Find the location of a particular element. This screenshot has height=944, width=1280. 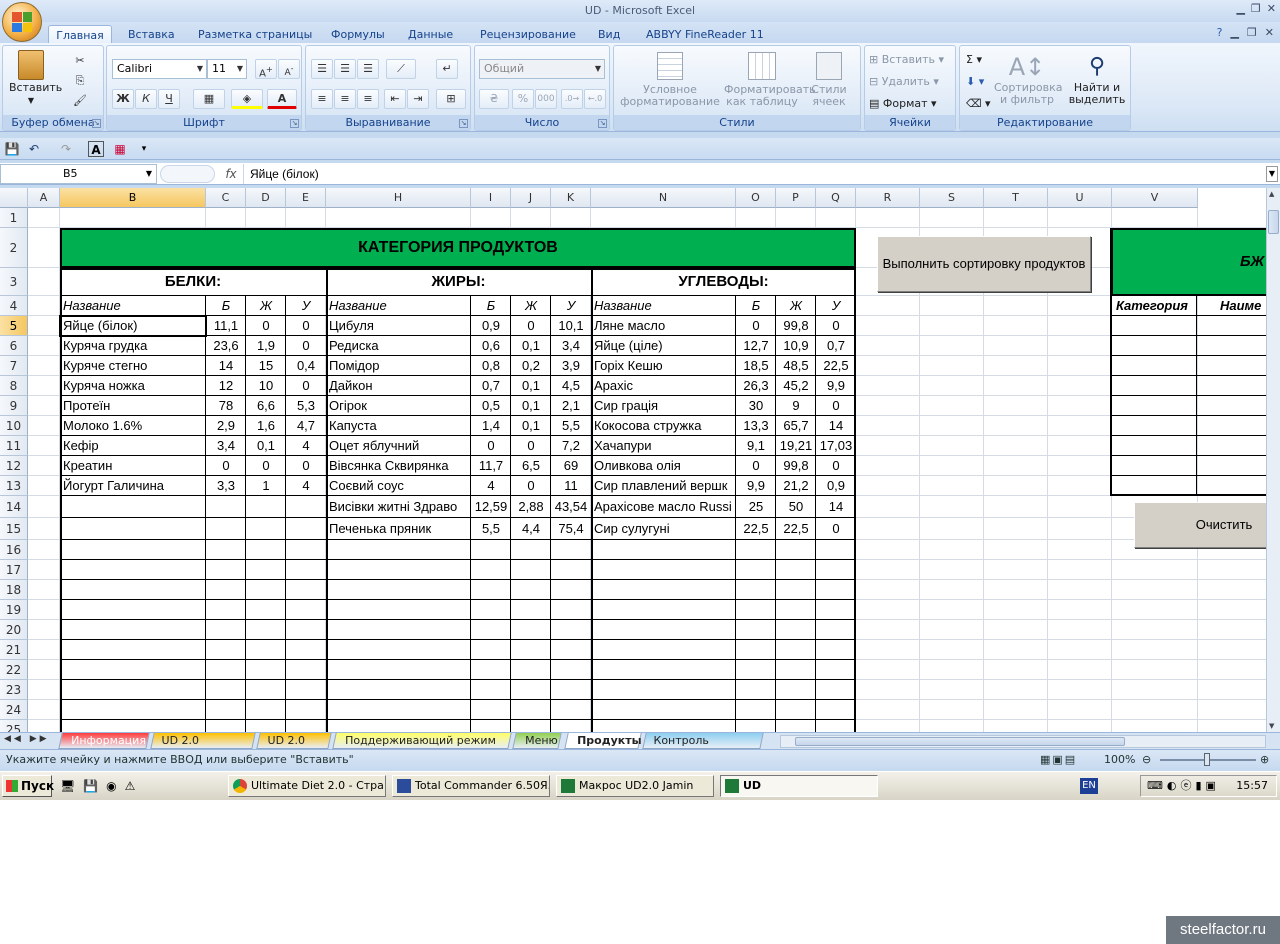

carbs-cell: 14 is located at coordinates (836, 507).